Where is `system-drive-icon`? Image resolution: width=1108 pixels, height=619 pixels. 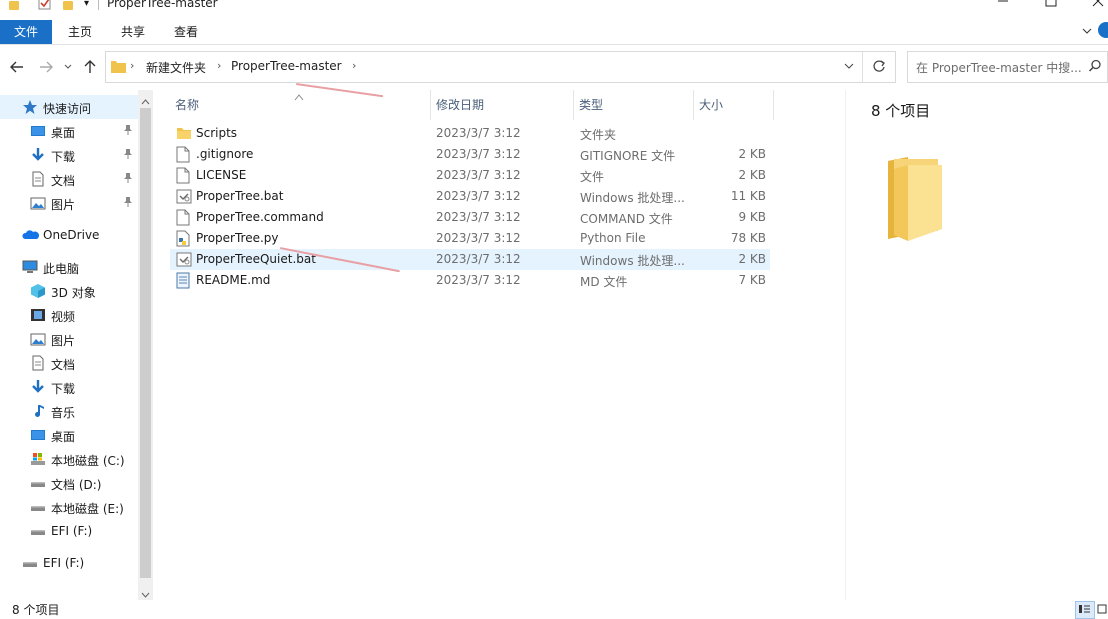
system-drive-icon is located at coordinates (38, 459).